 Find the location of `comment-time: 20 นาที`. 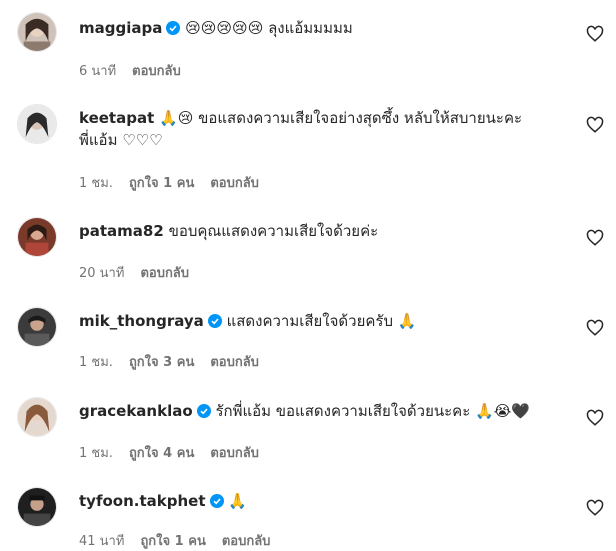

comment-time: 20 นาที is located at coordinates (102, 273).